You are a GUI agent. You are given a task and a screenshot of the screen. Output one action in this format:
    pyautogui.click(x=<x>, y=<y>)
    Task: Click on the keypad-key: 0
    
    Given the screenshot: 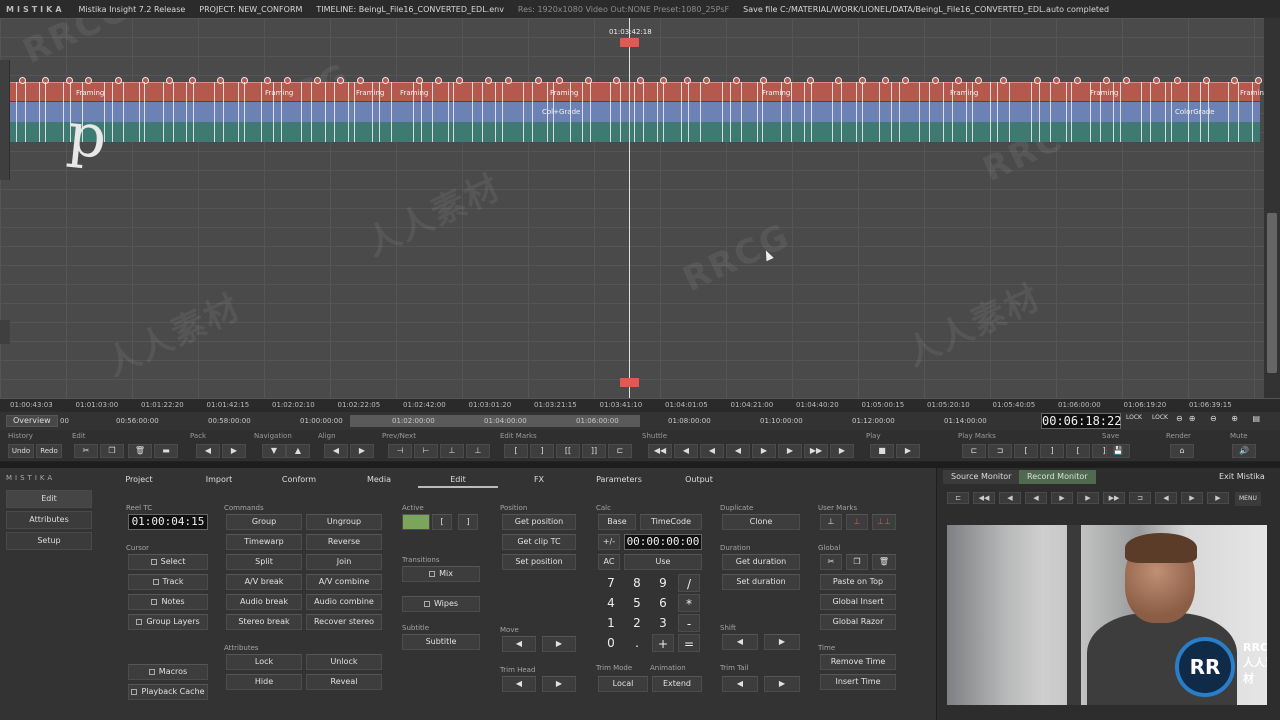 What is the action you would take?
    pyautogui.click(x=611, y=643)
    